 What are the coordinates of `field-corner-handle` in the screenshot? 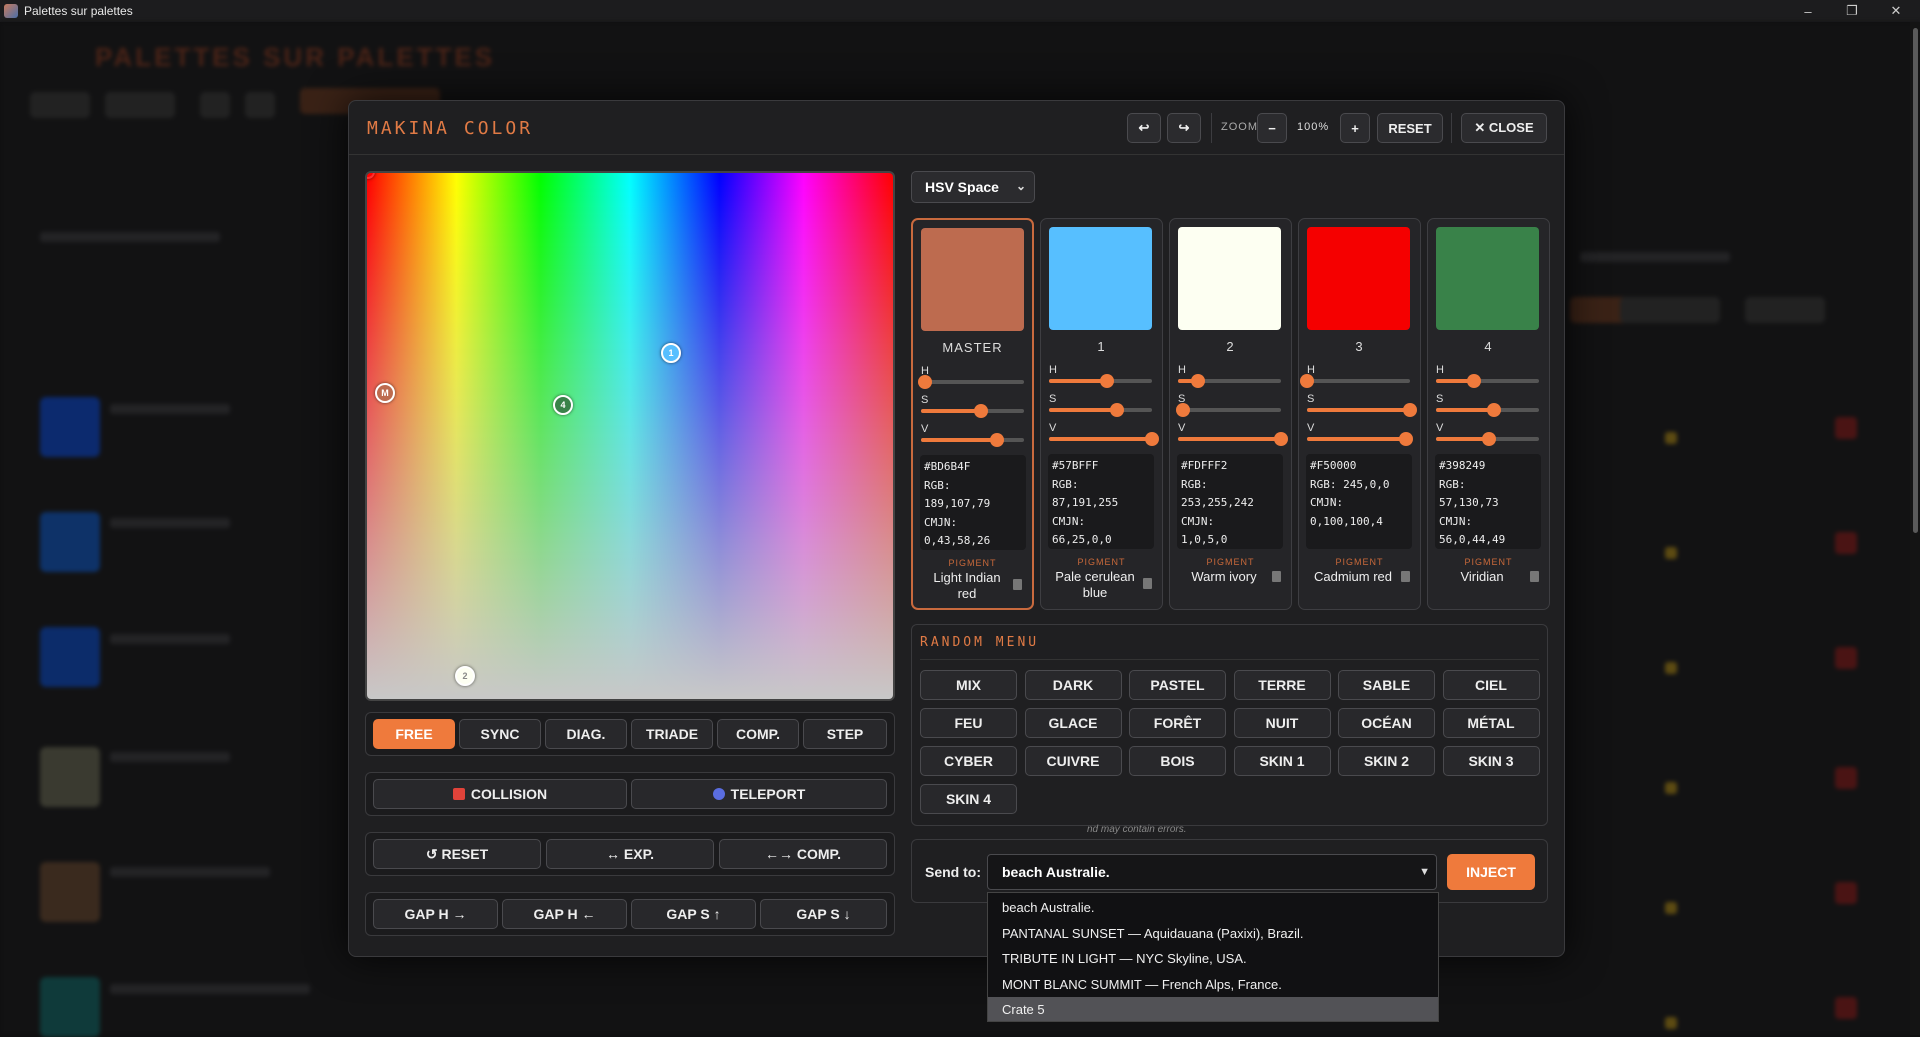 It's located at (371, 176).